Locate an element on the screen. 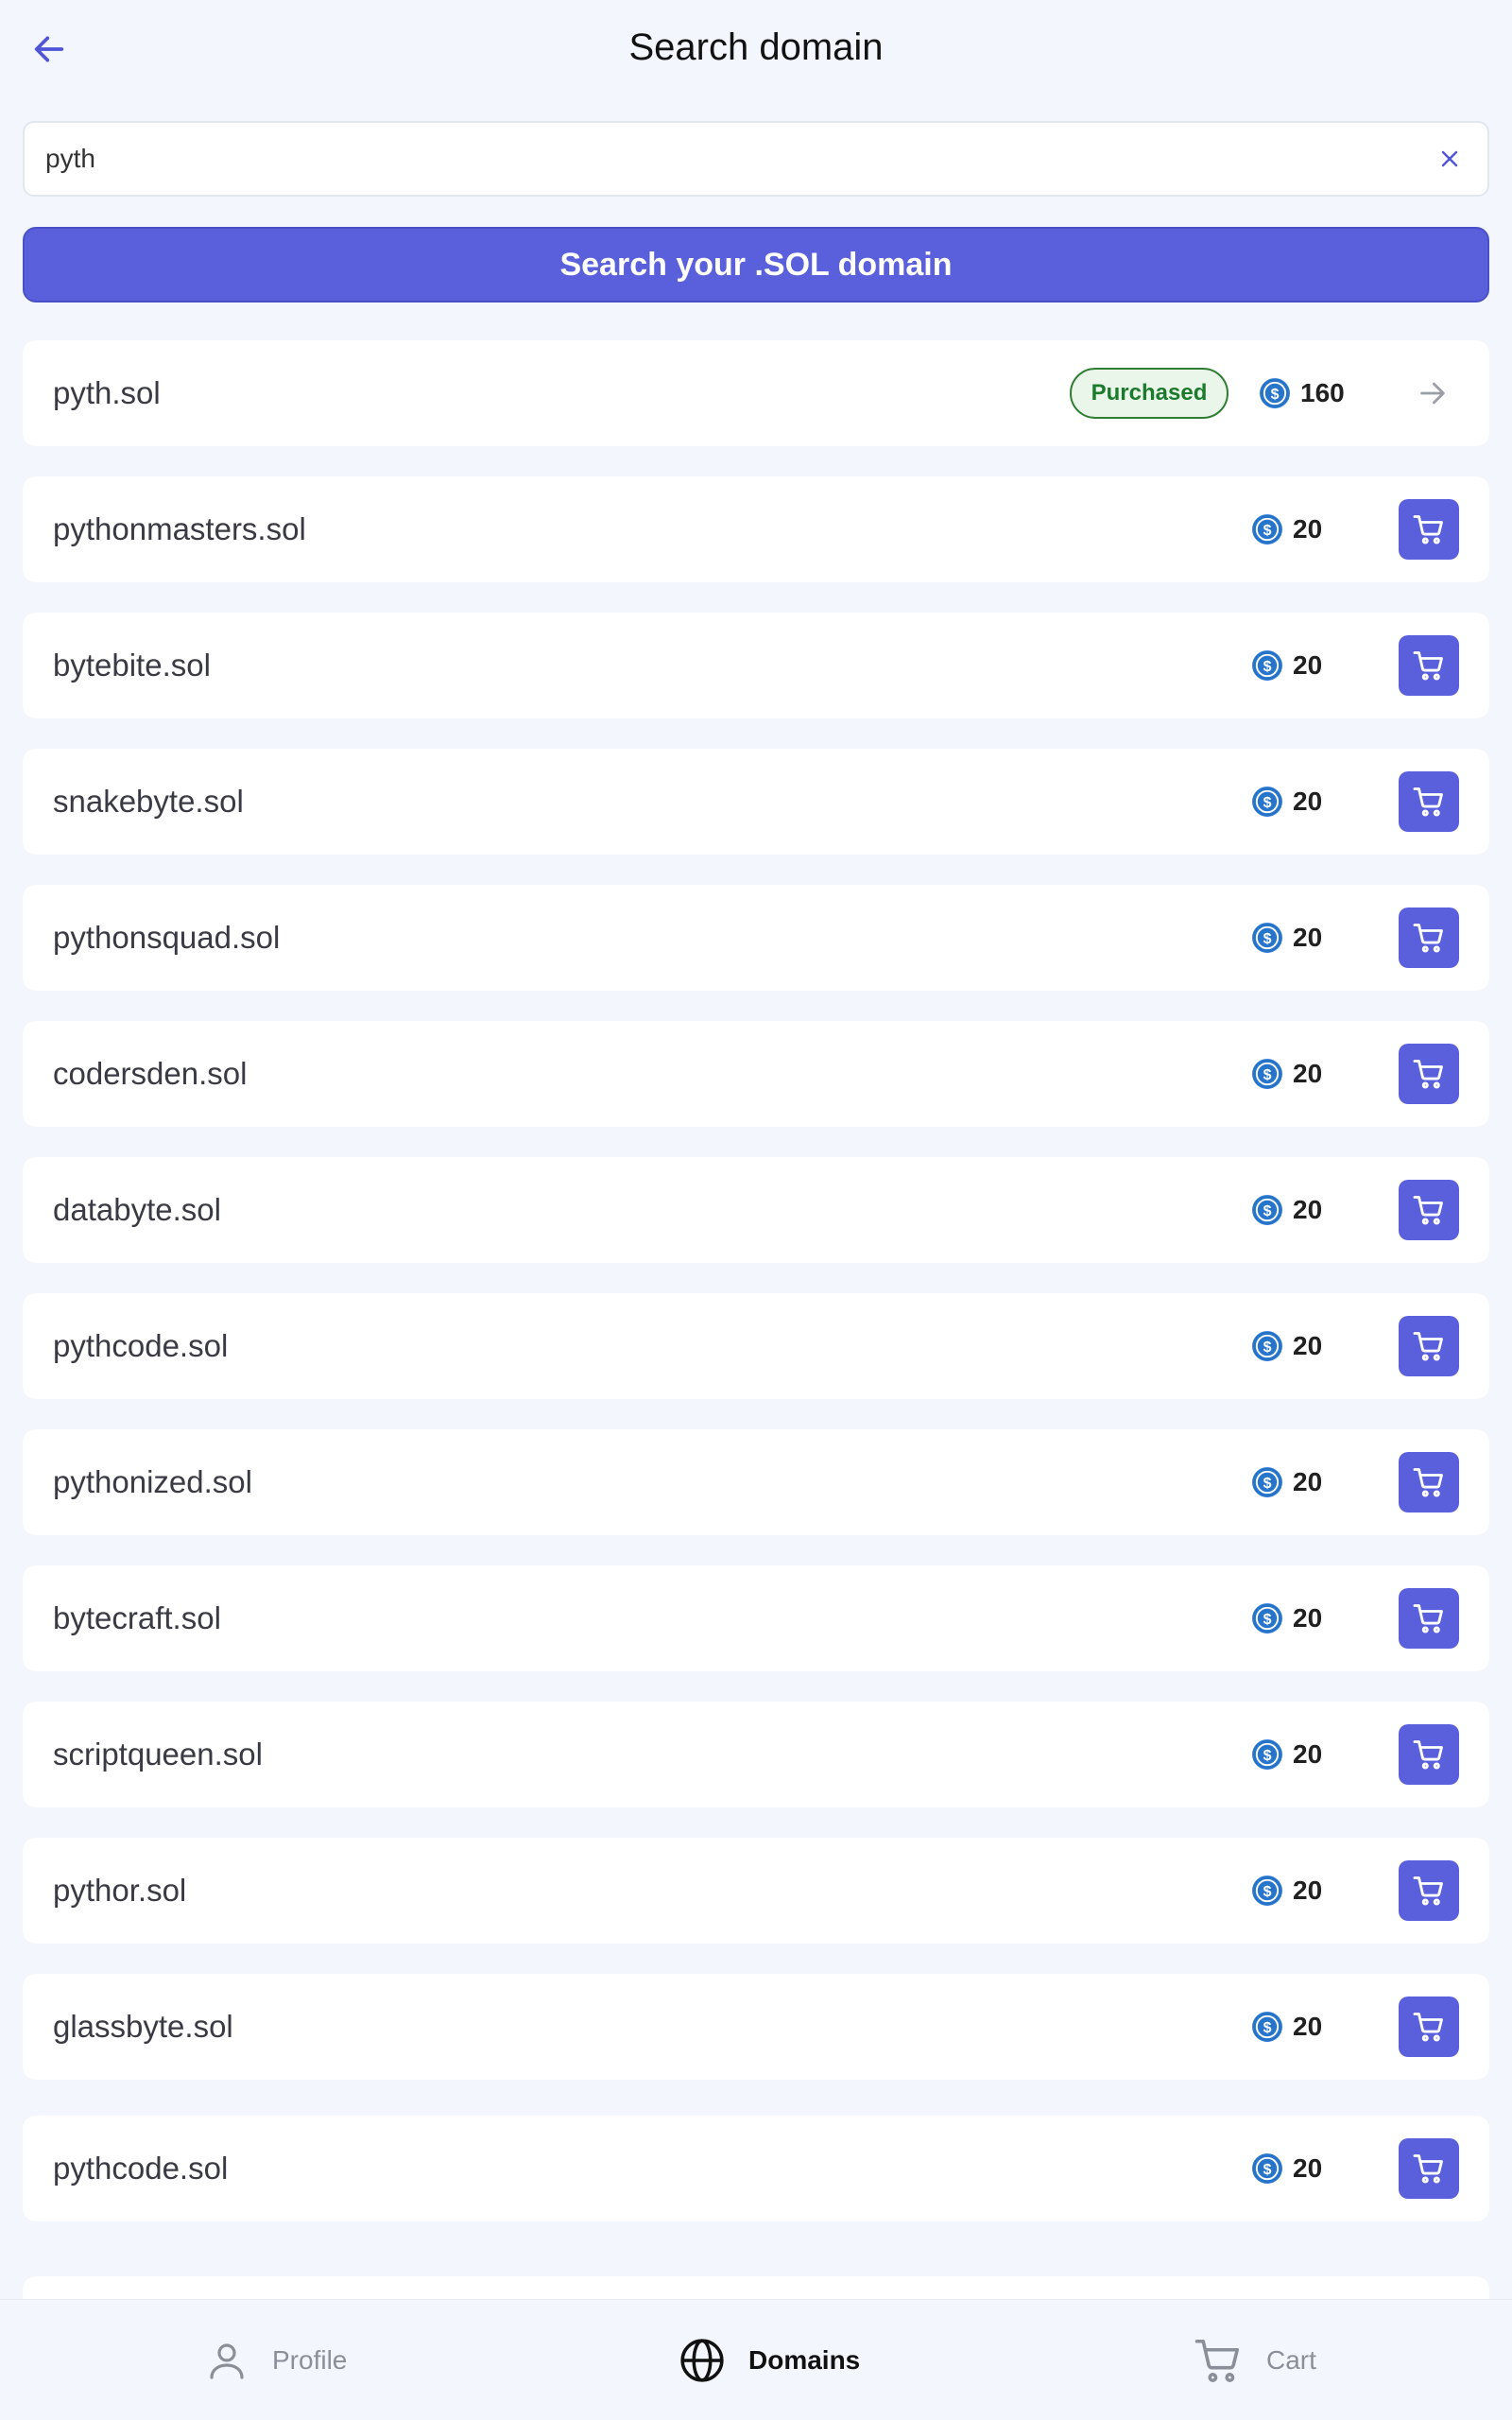  nav-domains: Domains is located at coordinates (769, 2360).